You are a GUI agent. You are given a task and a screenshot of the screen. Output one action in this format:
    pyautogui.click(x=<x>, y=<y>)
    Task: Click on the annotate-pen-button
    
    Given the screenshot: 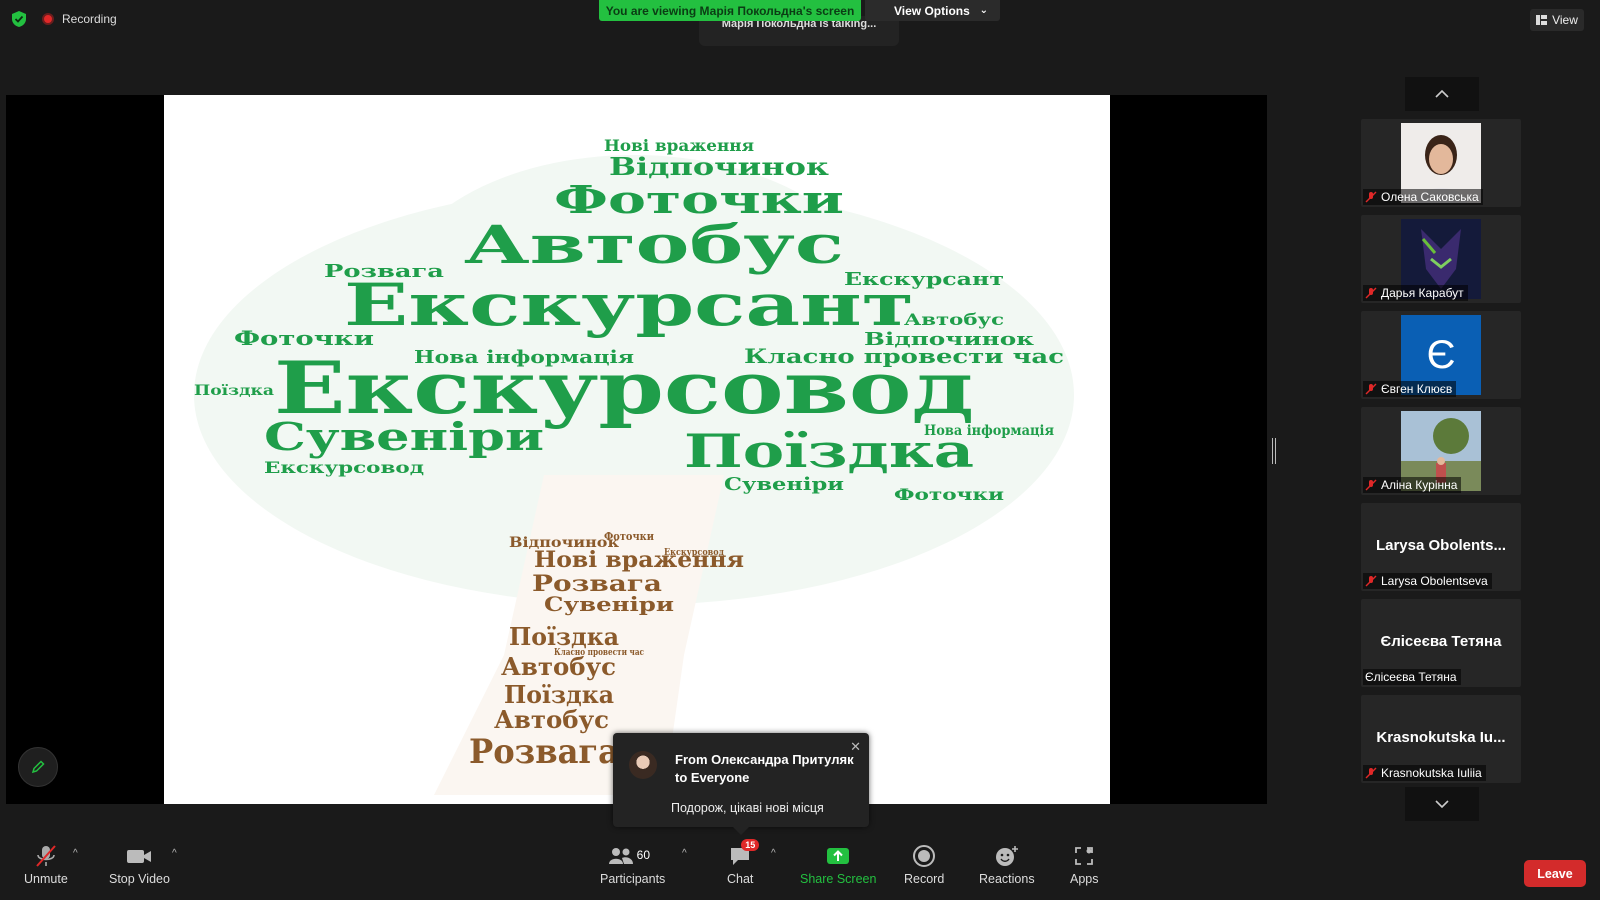 What is the action you would take?
    pyautogui.click(x=38, y=767)
    